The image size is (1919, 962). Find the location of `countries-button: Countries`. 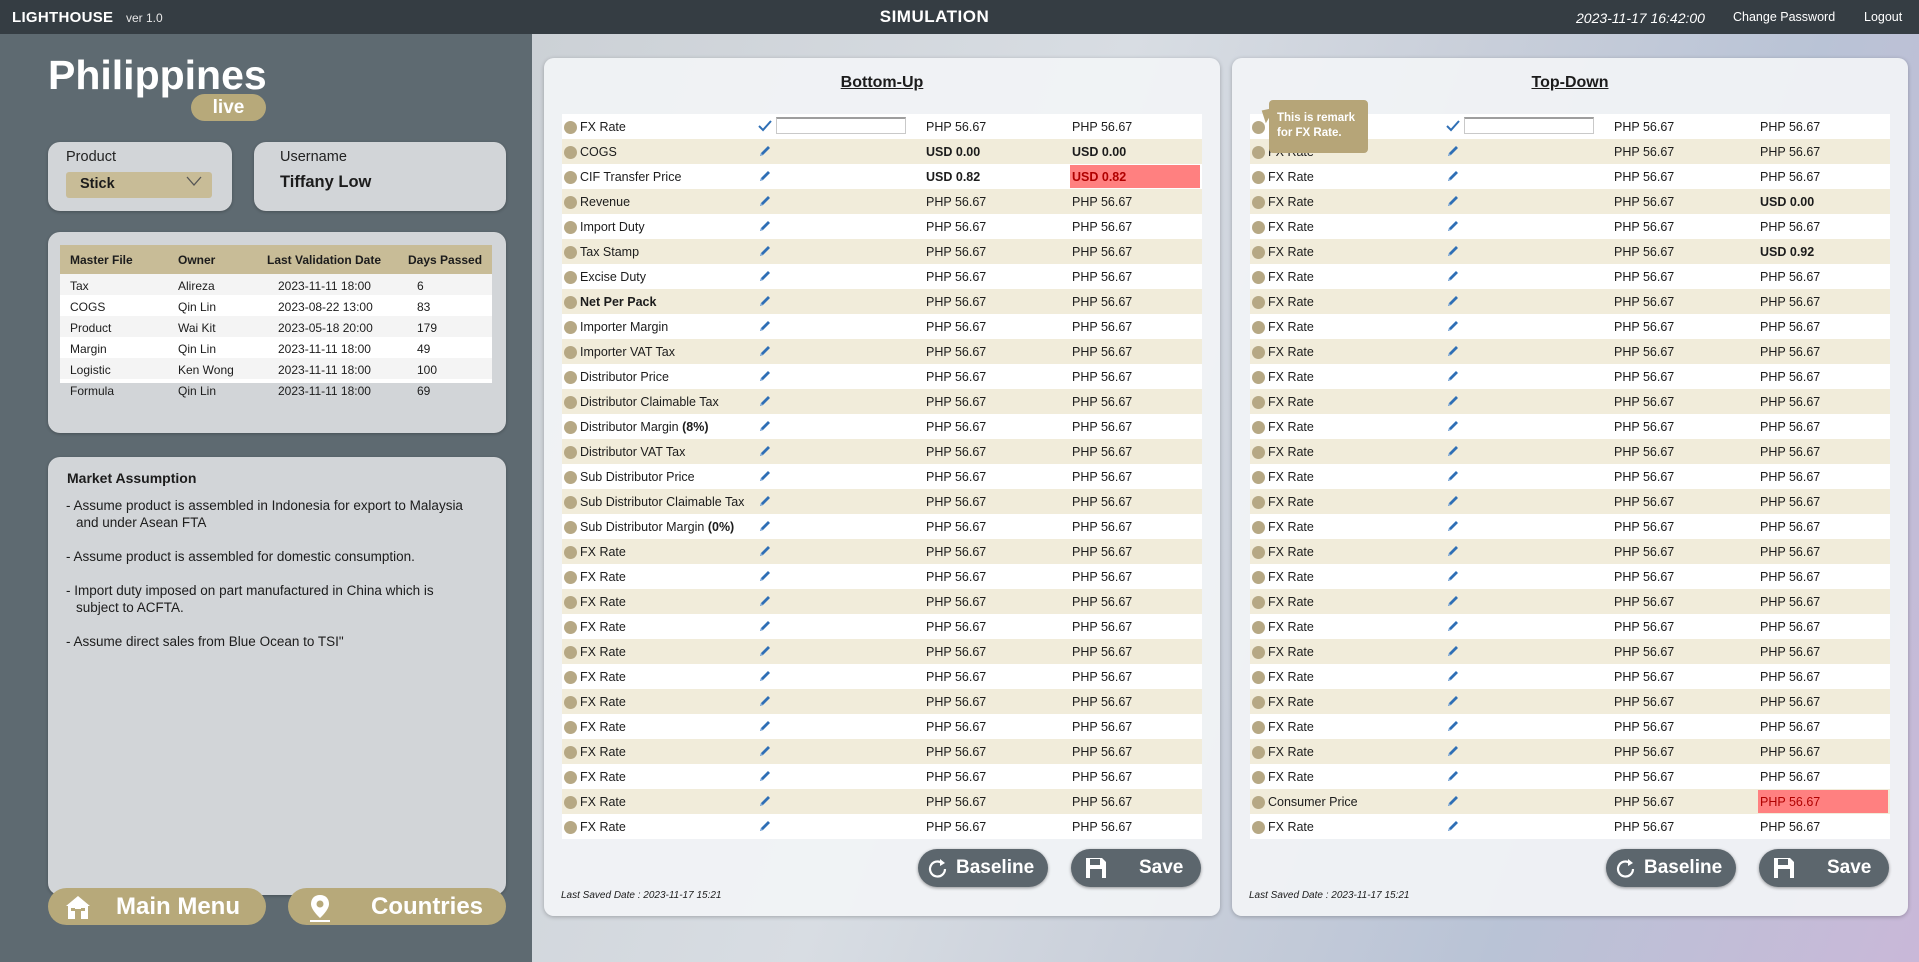

countries-button: Countries is located at coordinates (397, 906).